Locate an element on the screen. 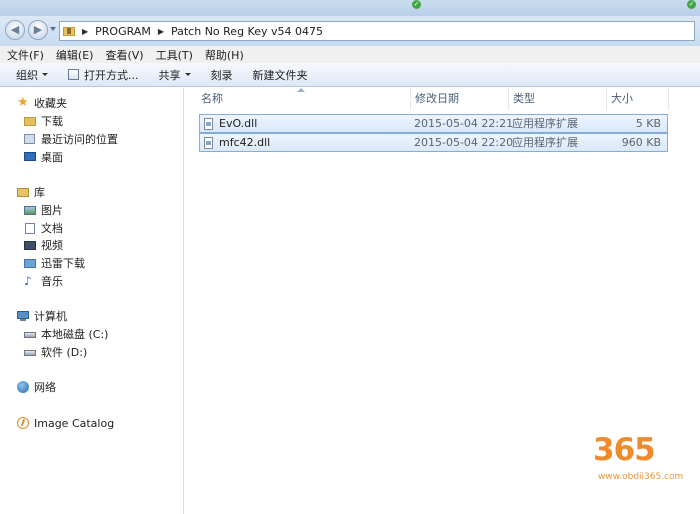  thunder-downloads-icon is located at coordinates (30, 263).